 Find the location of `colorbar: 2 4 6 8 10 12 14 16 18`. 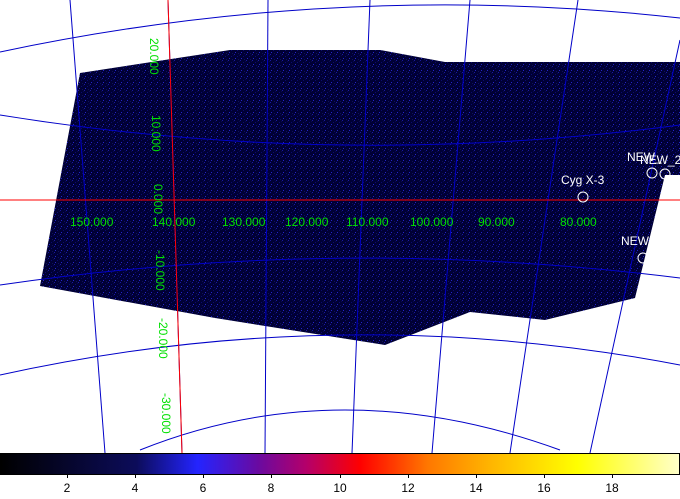

colorbar: 2 4 6 8 10 12 14 16 18 is located at coordinates (340, 476).